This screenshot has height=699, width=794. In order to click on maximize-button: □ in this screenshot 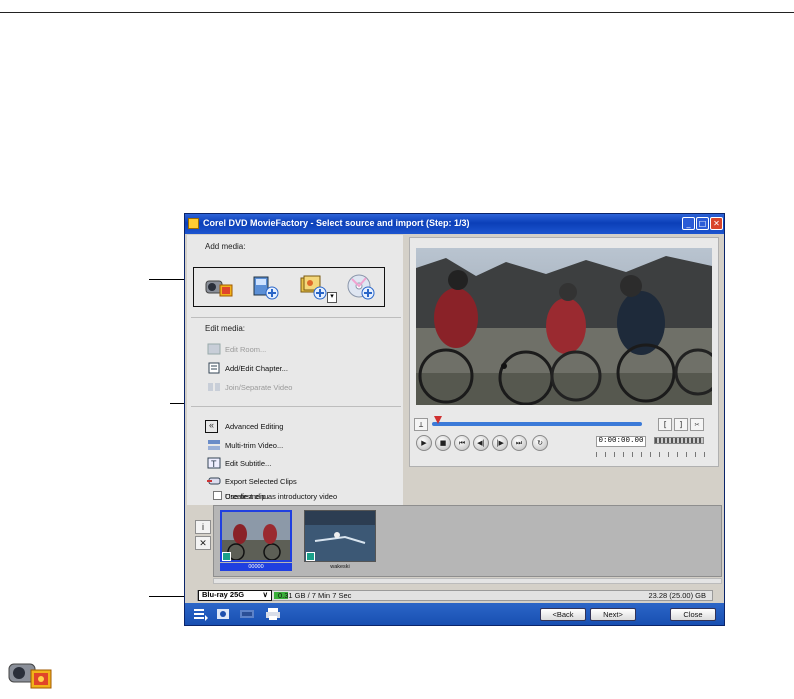, I will do `click(702, 223)`.